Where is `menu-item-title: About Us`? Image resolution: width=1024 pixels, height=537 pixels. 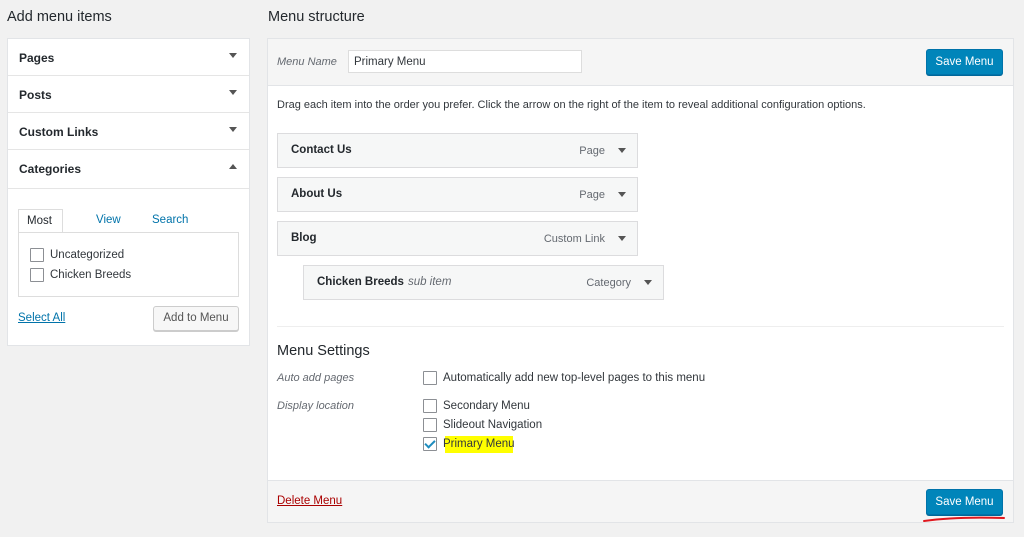
menu-item-title: About Us is located at coordinates (317, 194).